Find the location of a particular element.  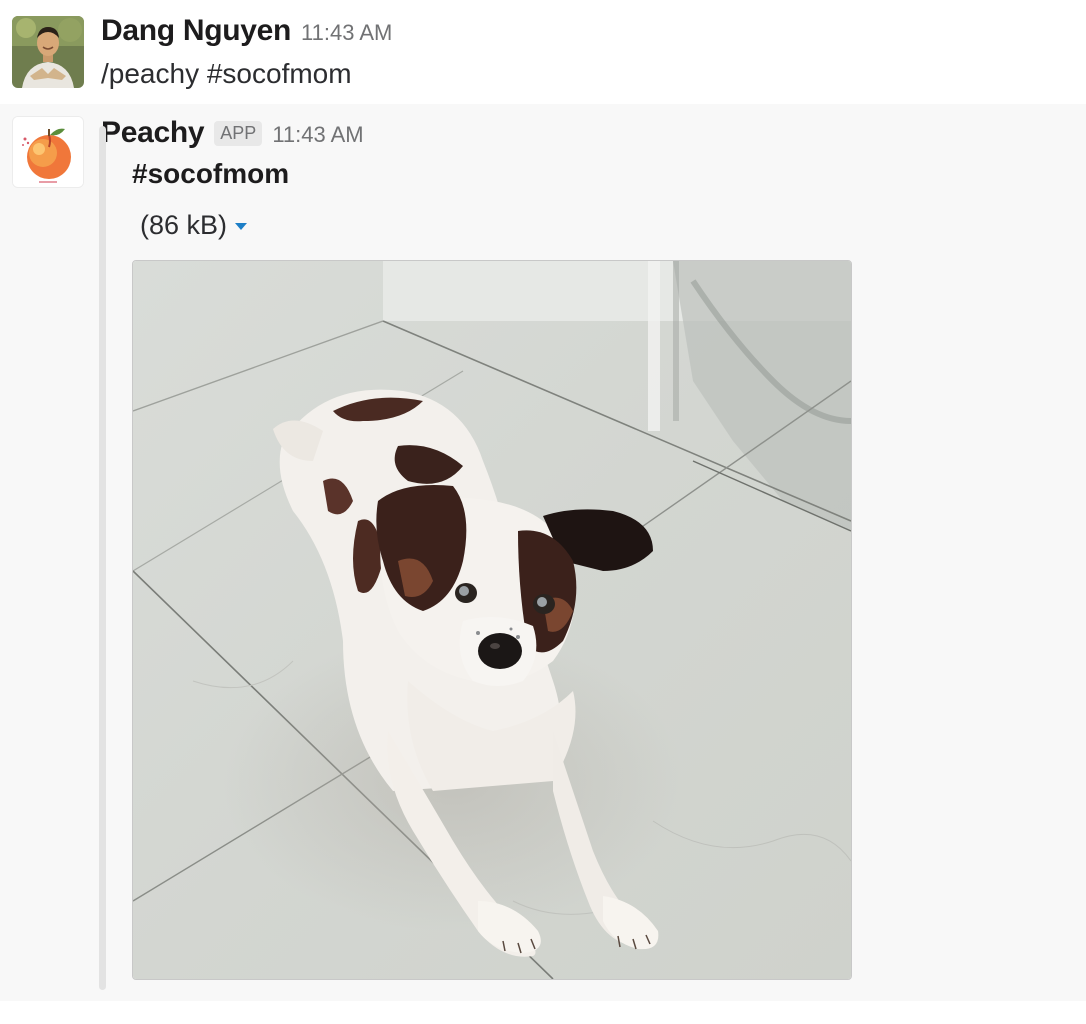

message-header: Peachy APP 11:43 AM is located at coordinates (232, 133).